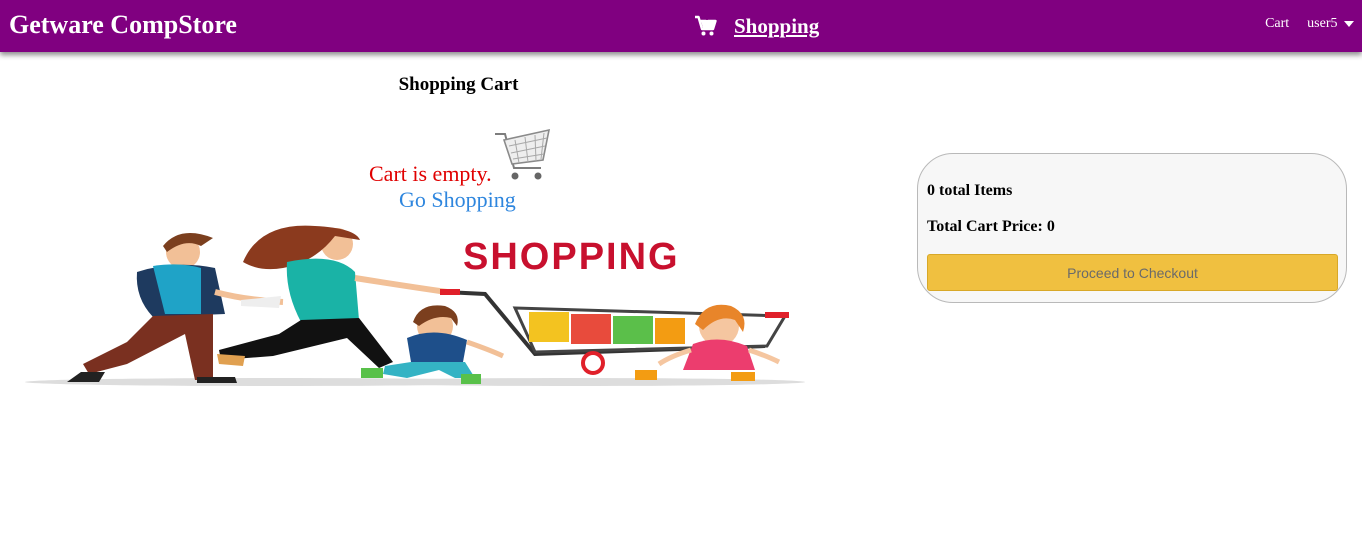 The height and width of the screenshot is (545, 1362). What do you see at coordinates (970, 190) in the screenshot?
I see `total-items-label: 0 total Items` at bounding box center [970, 190].